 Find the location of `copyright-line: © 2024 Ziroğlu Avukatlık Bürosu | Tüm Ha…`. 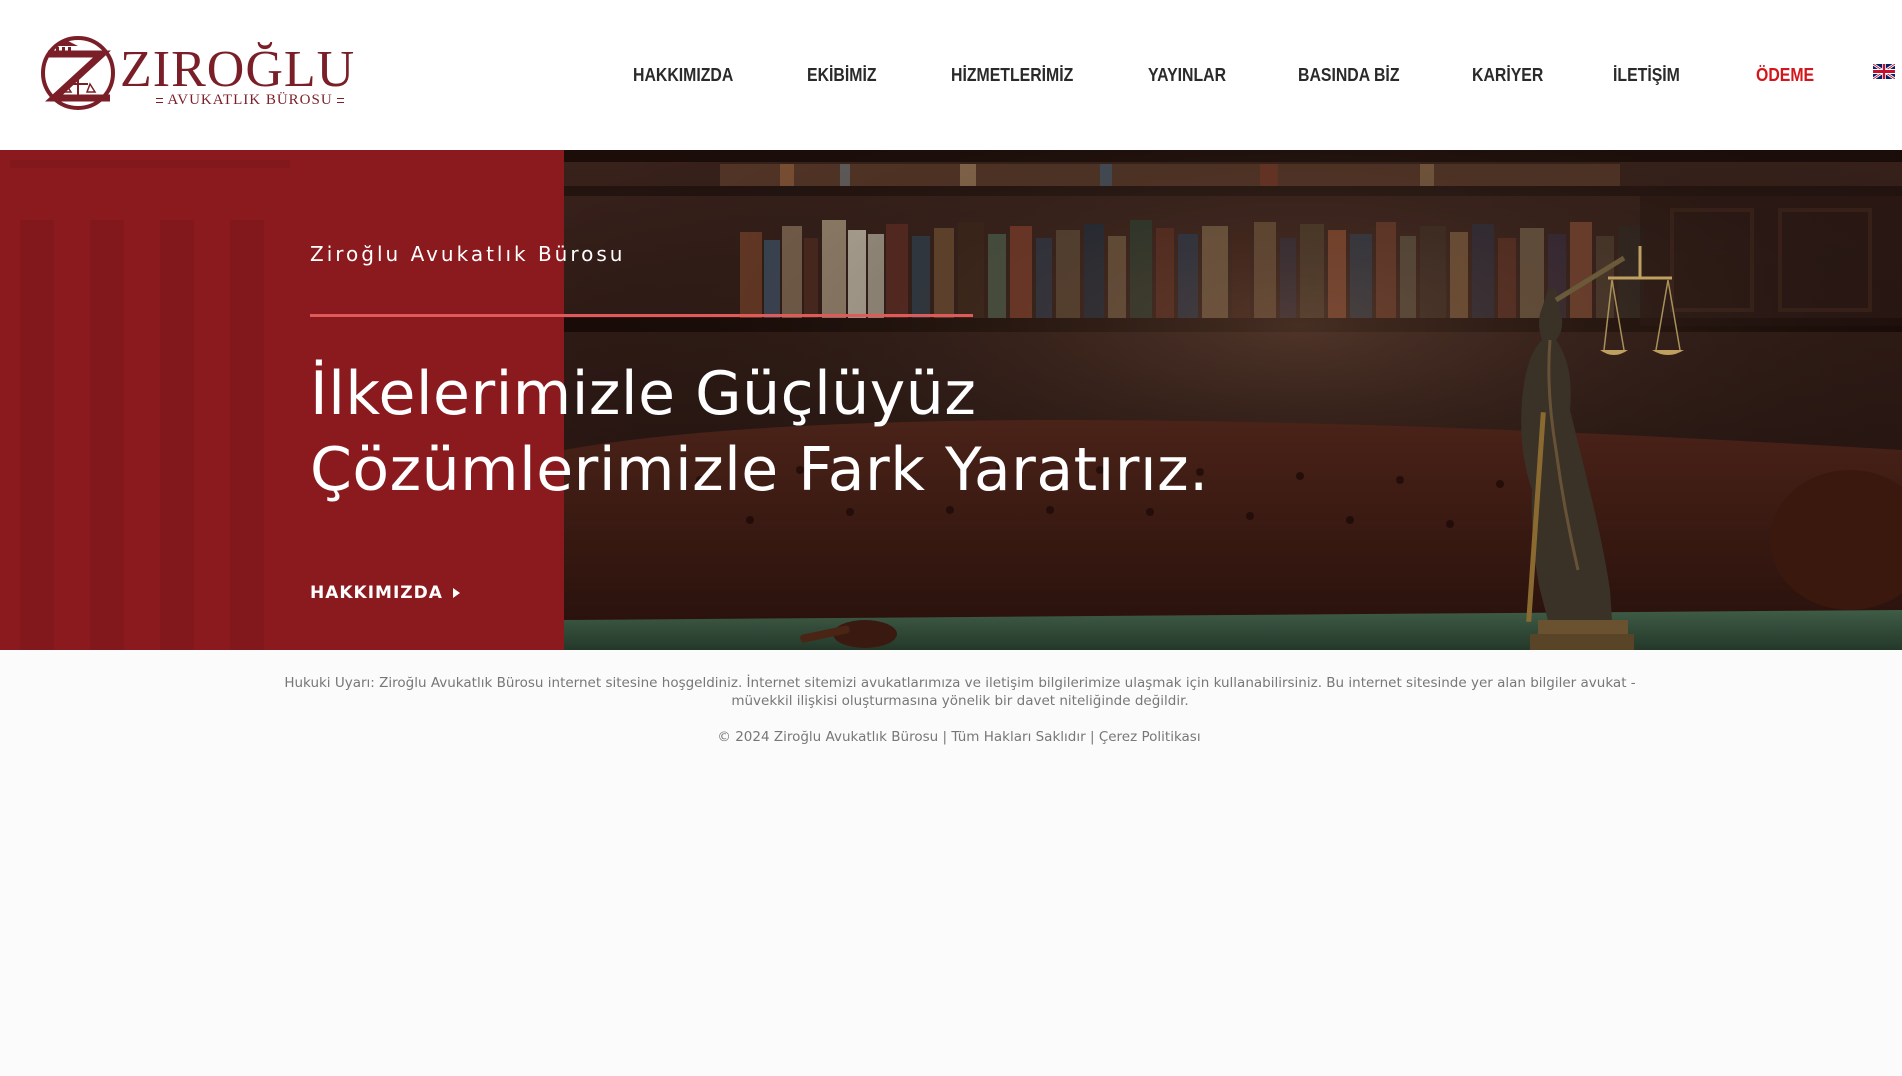

copyright-line: © 2024 Ziroğlu Avukatlık Bürosu | Tüm Ha… is located at coordinates (951, 737).